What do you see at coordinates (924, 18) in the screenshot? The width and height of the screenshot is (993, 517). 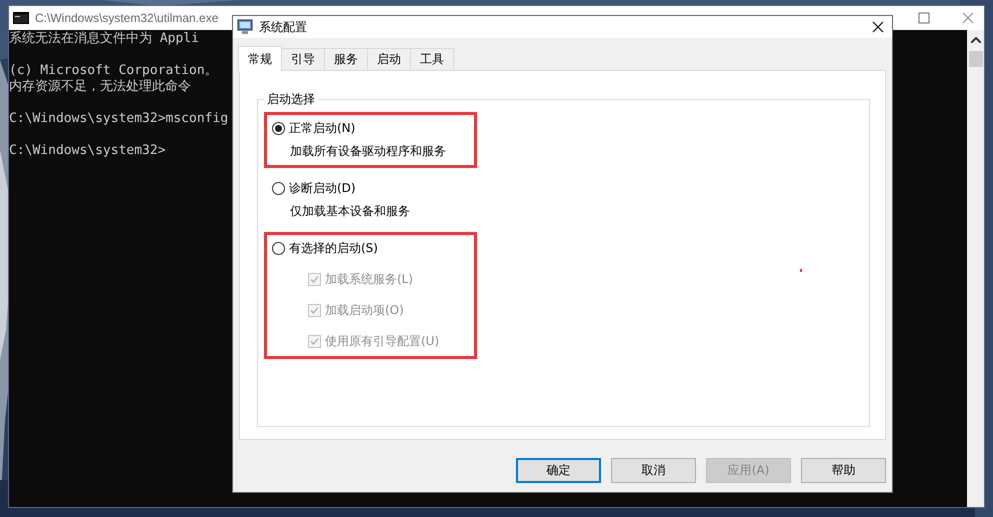 I see `maximize-icon` at bounding box center [924, 18].